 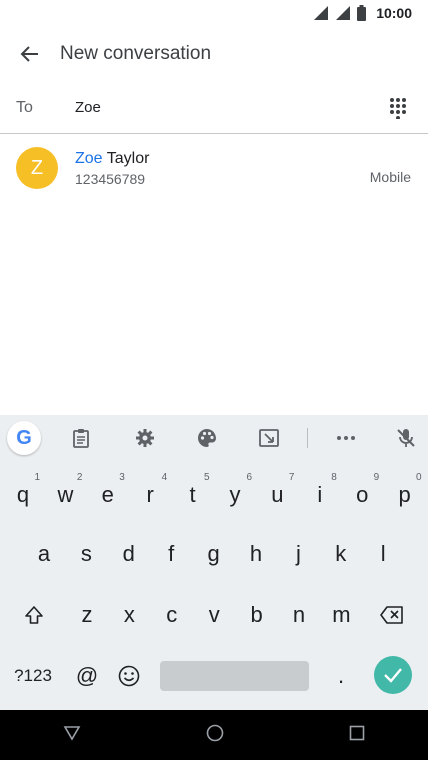 I want to click on battery-icon, so click(x=362, y=13).